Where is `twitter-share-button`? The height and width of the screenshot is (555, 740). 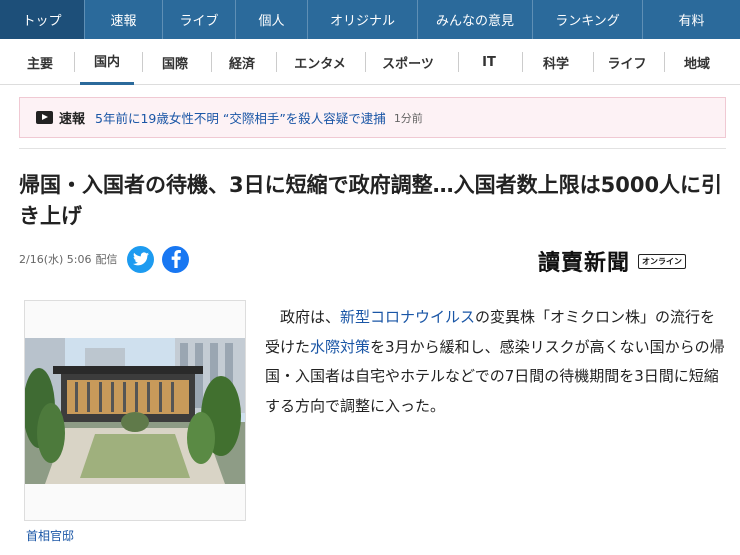
twitter-share-button is located at coordinates (141, 259).